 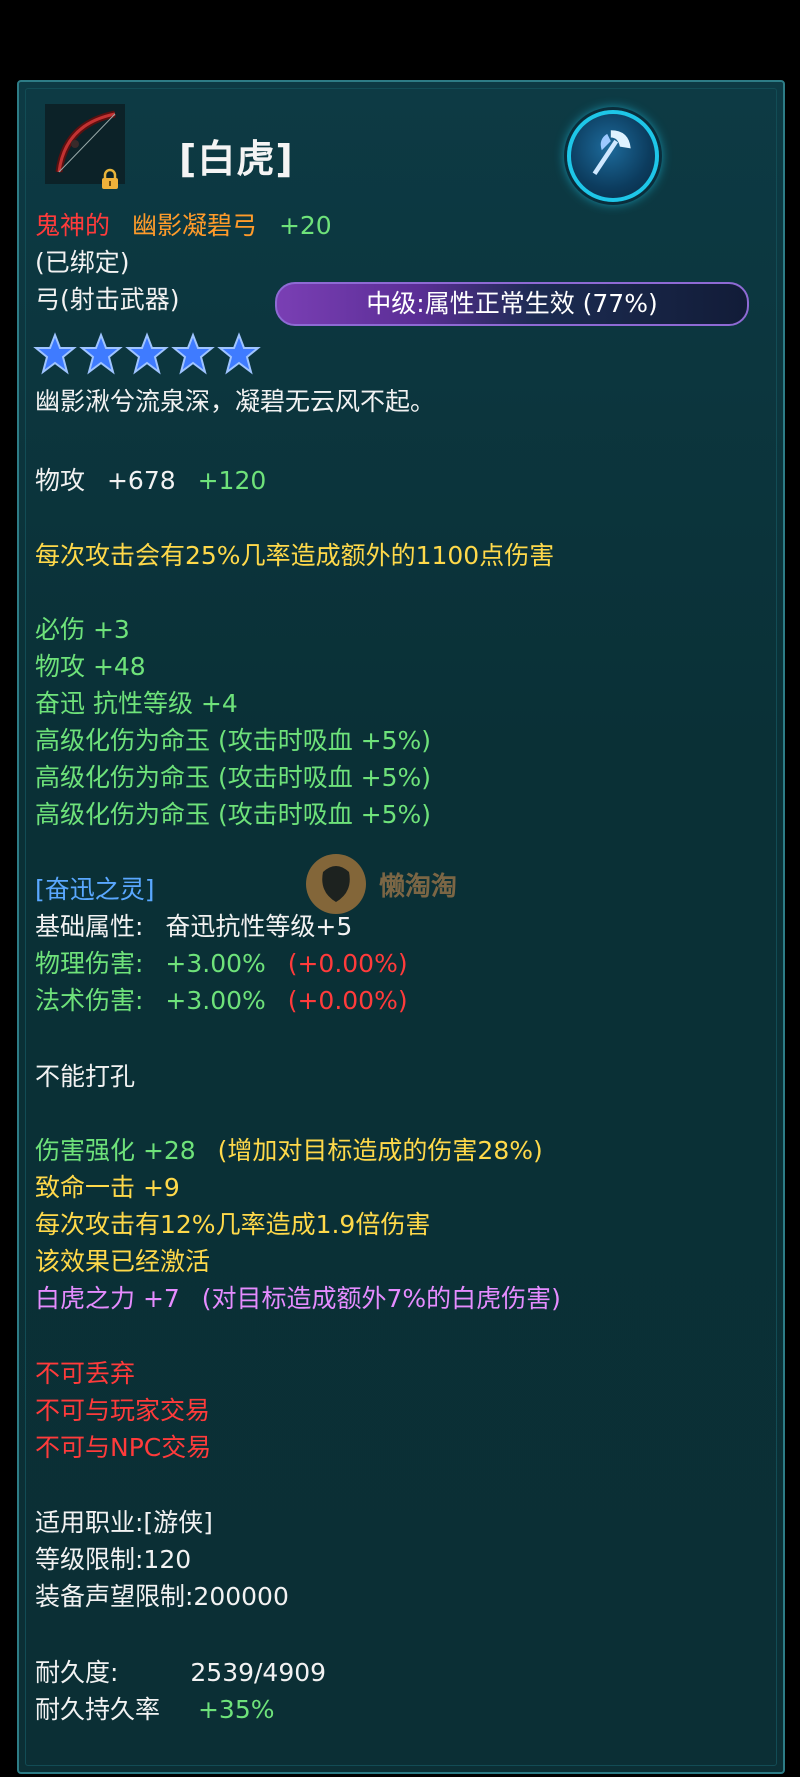 I want to click on durability-value: 2539/4909, so click(x=258, y=1672).